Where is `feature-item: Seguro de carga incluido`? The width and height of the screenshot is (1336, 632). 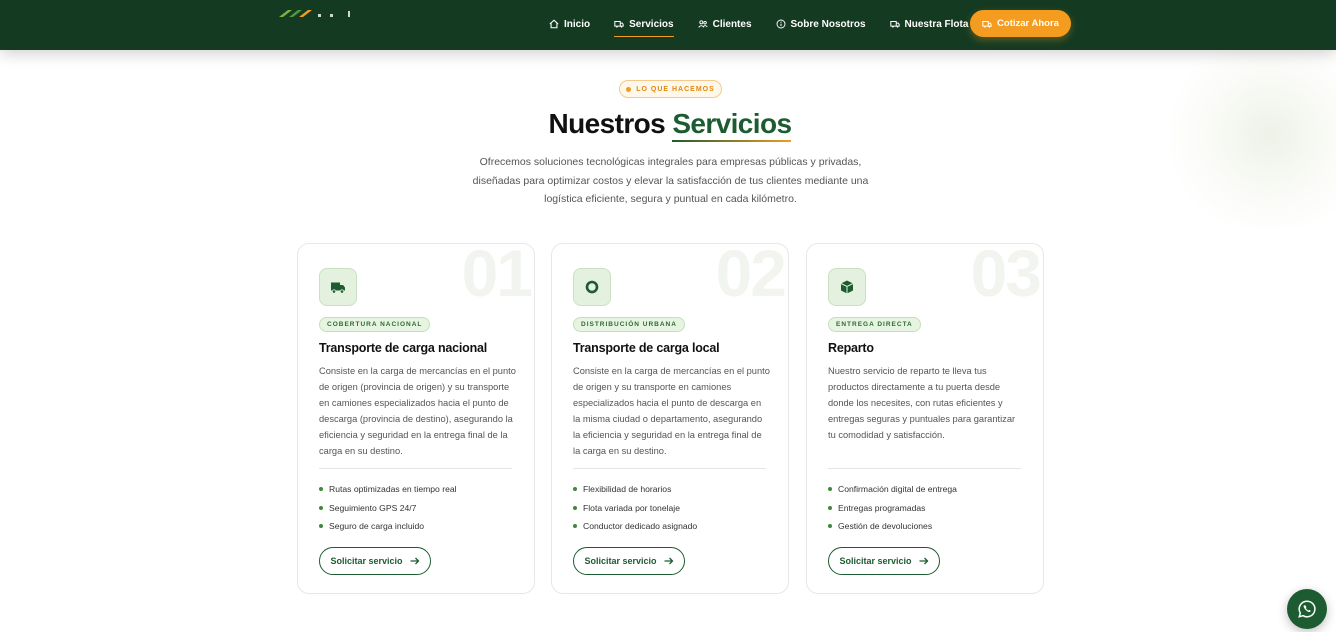 feature-item: Seguro de carga incluido is located at coordinates (388, 526).